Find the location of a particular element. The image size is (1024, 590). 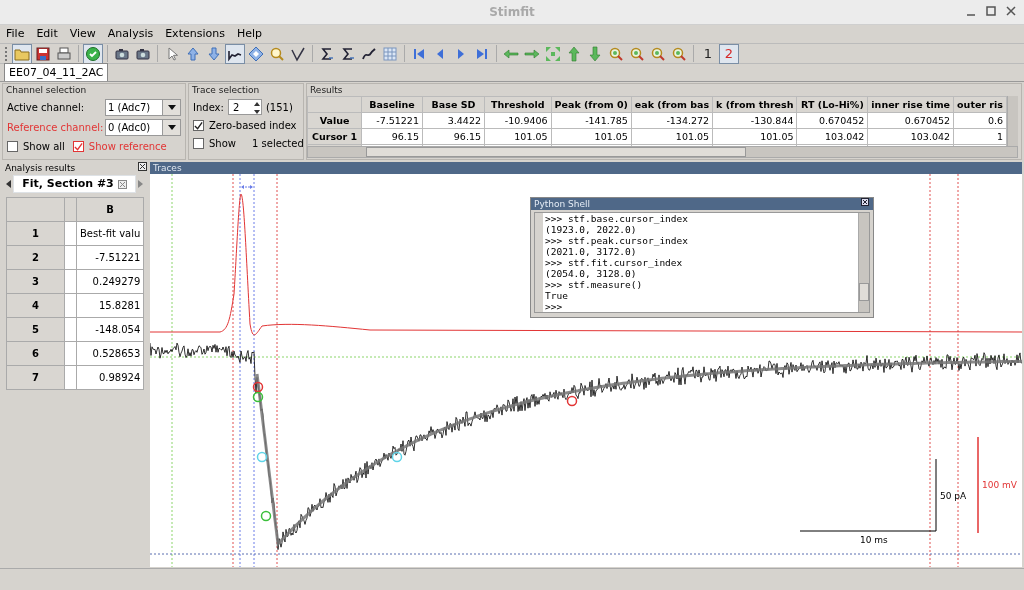

column-header: Baseline is located at coordinates (392, 104).